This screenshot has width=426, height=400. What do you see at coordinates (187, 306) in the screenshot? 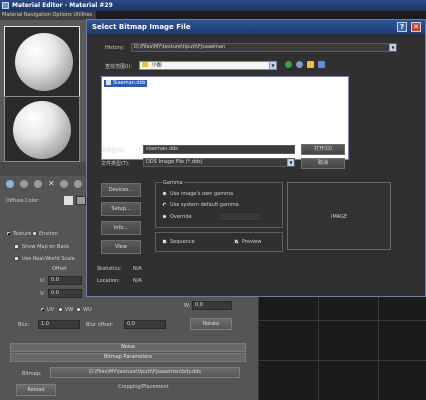
I see `w-label: W:` at bounding box center [187, 306].